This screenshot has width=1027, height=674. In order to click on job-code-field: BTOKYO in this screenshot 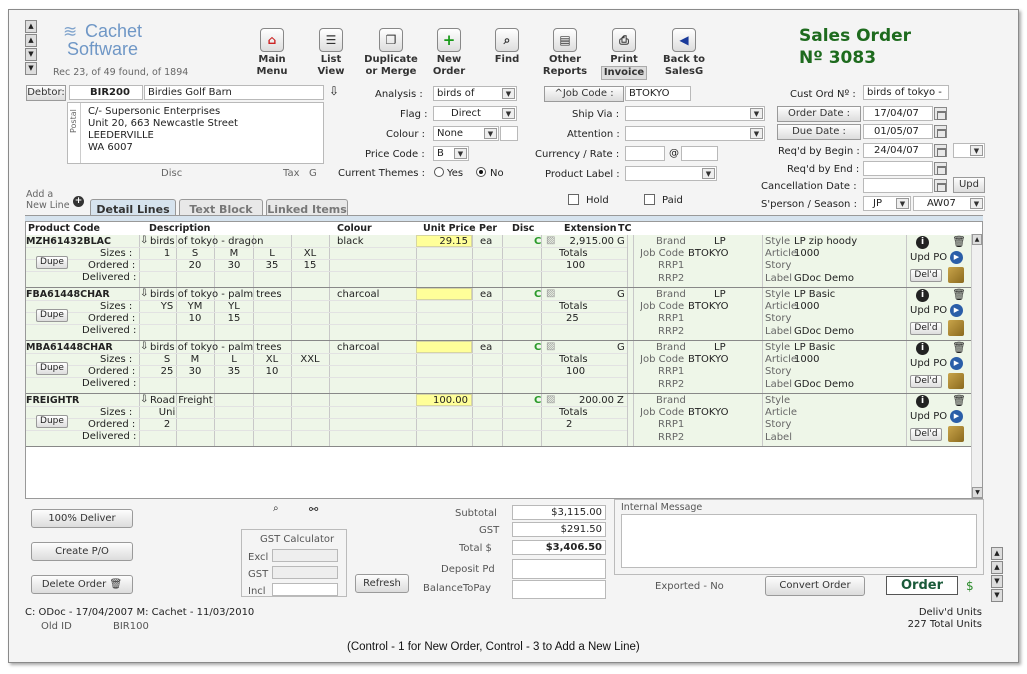, I will do `click(658, 93)`.